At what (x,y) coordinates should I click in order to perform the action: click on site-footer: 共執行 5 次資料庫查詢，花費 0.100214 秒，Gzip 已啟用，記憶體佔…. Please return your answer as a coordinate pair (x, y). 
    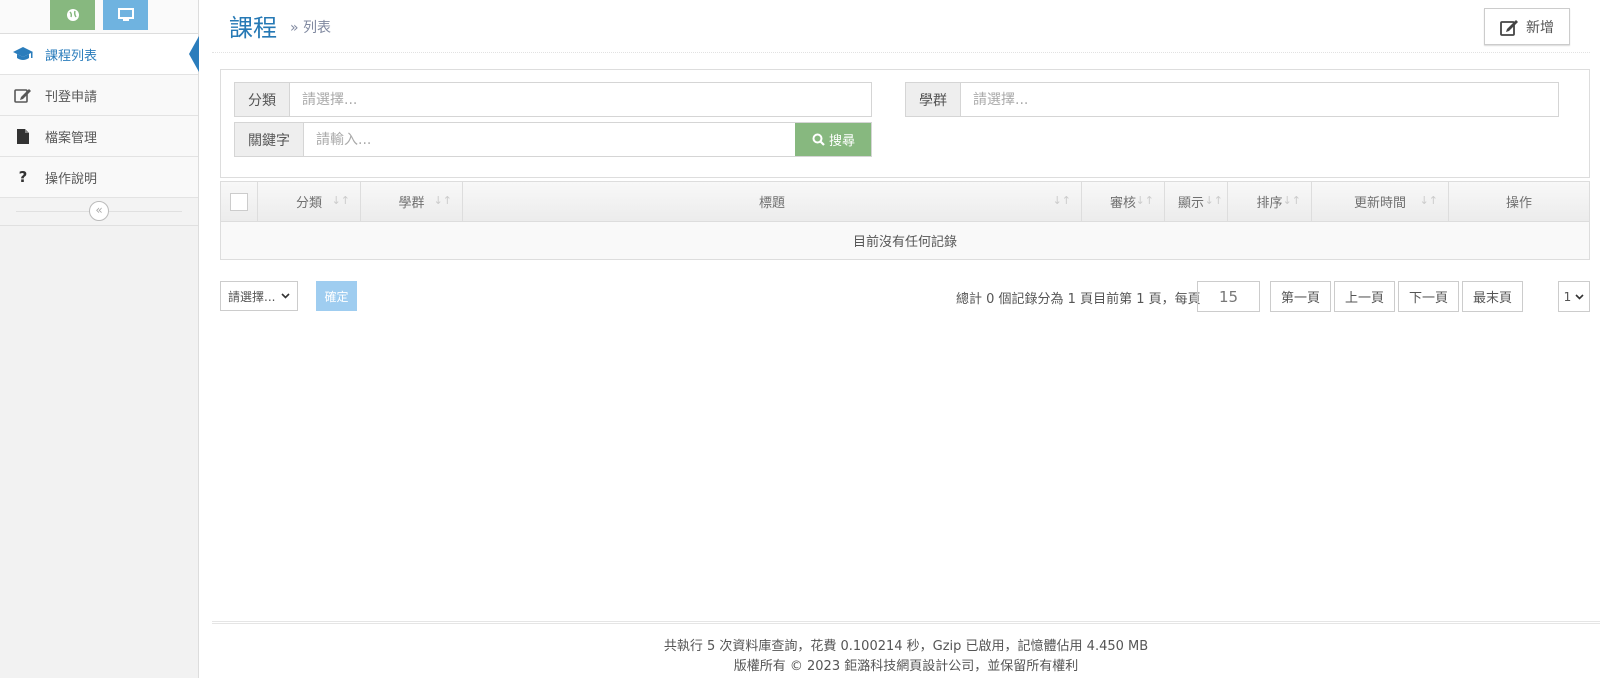
    Looking at the image, I should click on (906, 649).